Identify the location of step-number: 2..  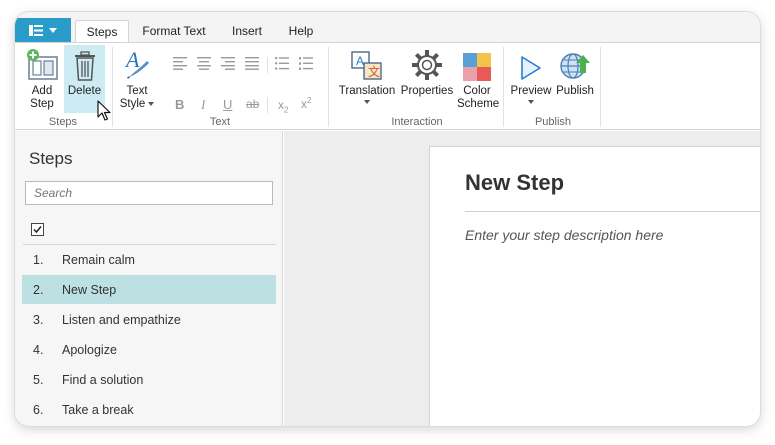
(38, 289).